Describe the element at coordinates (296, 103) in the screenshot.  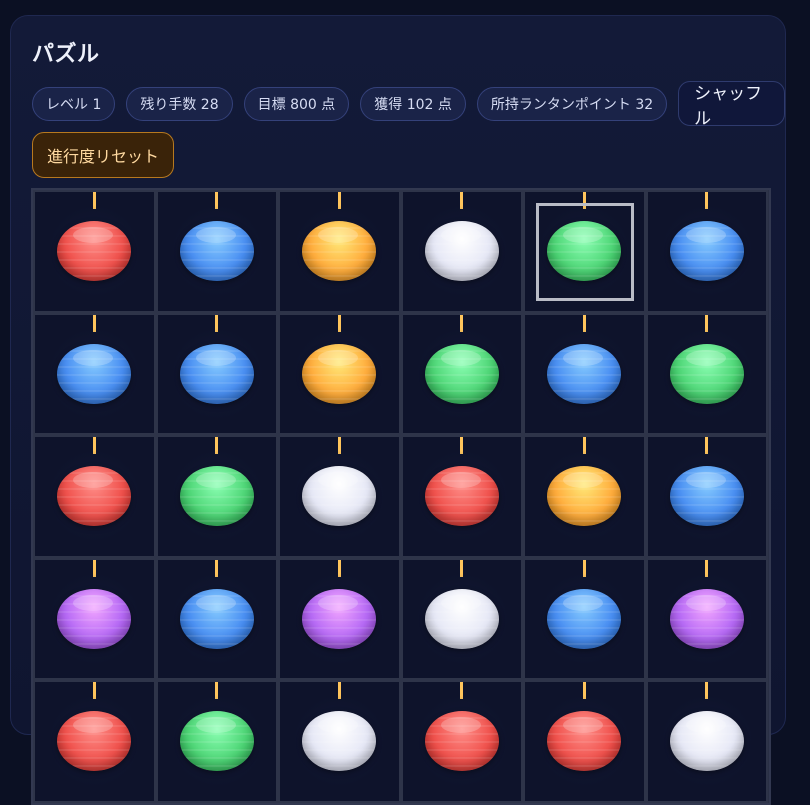
I see `target-score-badge: 目標 800 点` at that location.